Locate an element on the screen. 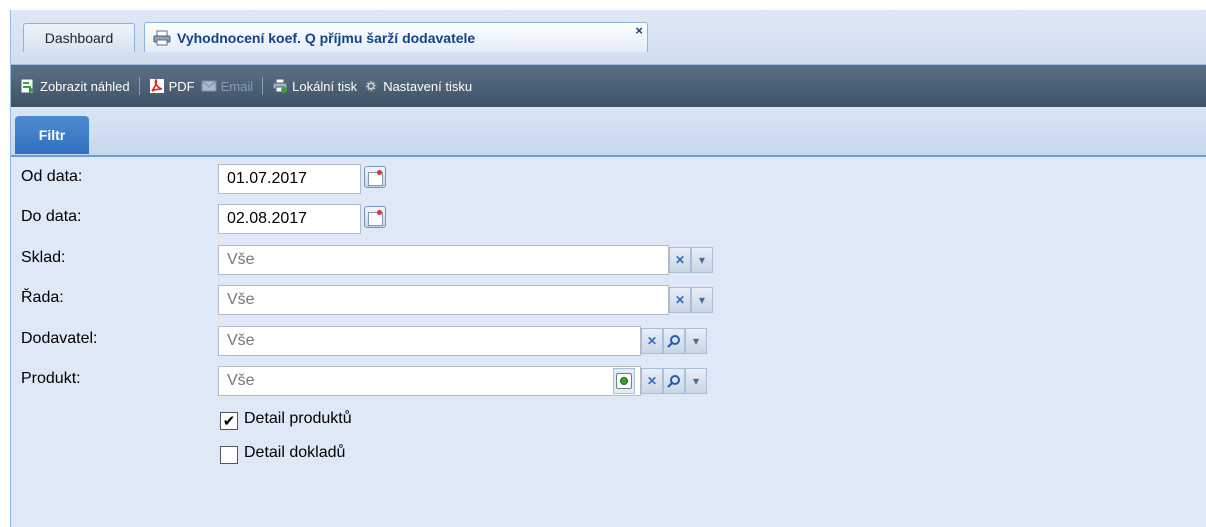  od-data-label: Od data: is located at coordinates (52, 176).